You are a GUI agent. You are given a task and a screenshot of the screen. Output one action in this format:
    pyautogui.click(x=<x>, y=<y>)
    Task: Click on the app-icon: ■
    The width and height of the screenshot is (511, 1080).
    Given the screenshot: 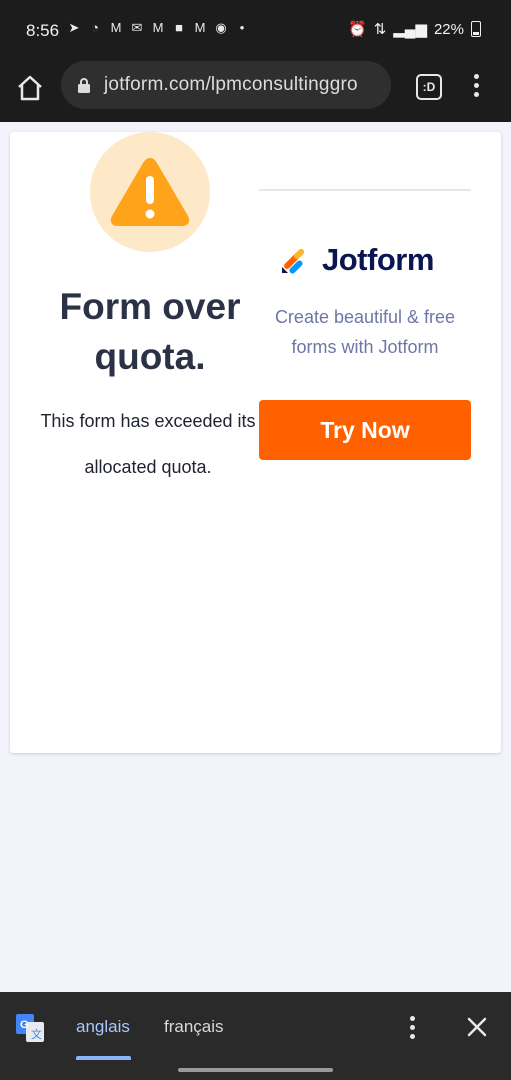 What is the action you would take?
    pyautogui.click(x=179, y=27)
    